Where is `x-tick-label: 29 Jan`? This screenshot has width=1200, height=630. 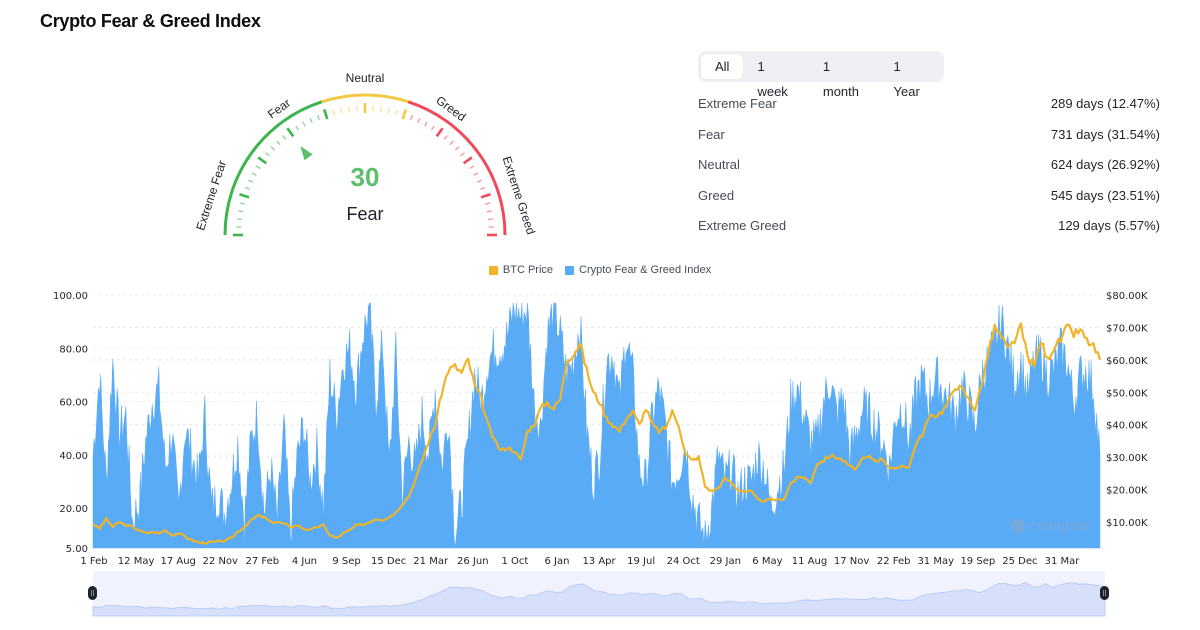 x-tick-label: 29 Jan is located at coordinates (725, 561).